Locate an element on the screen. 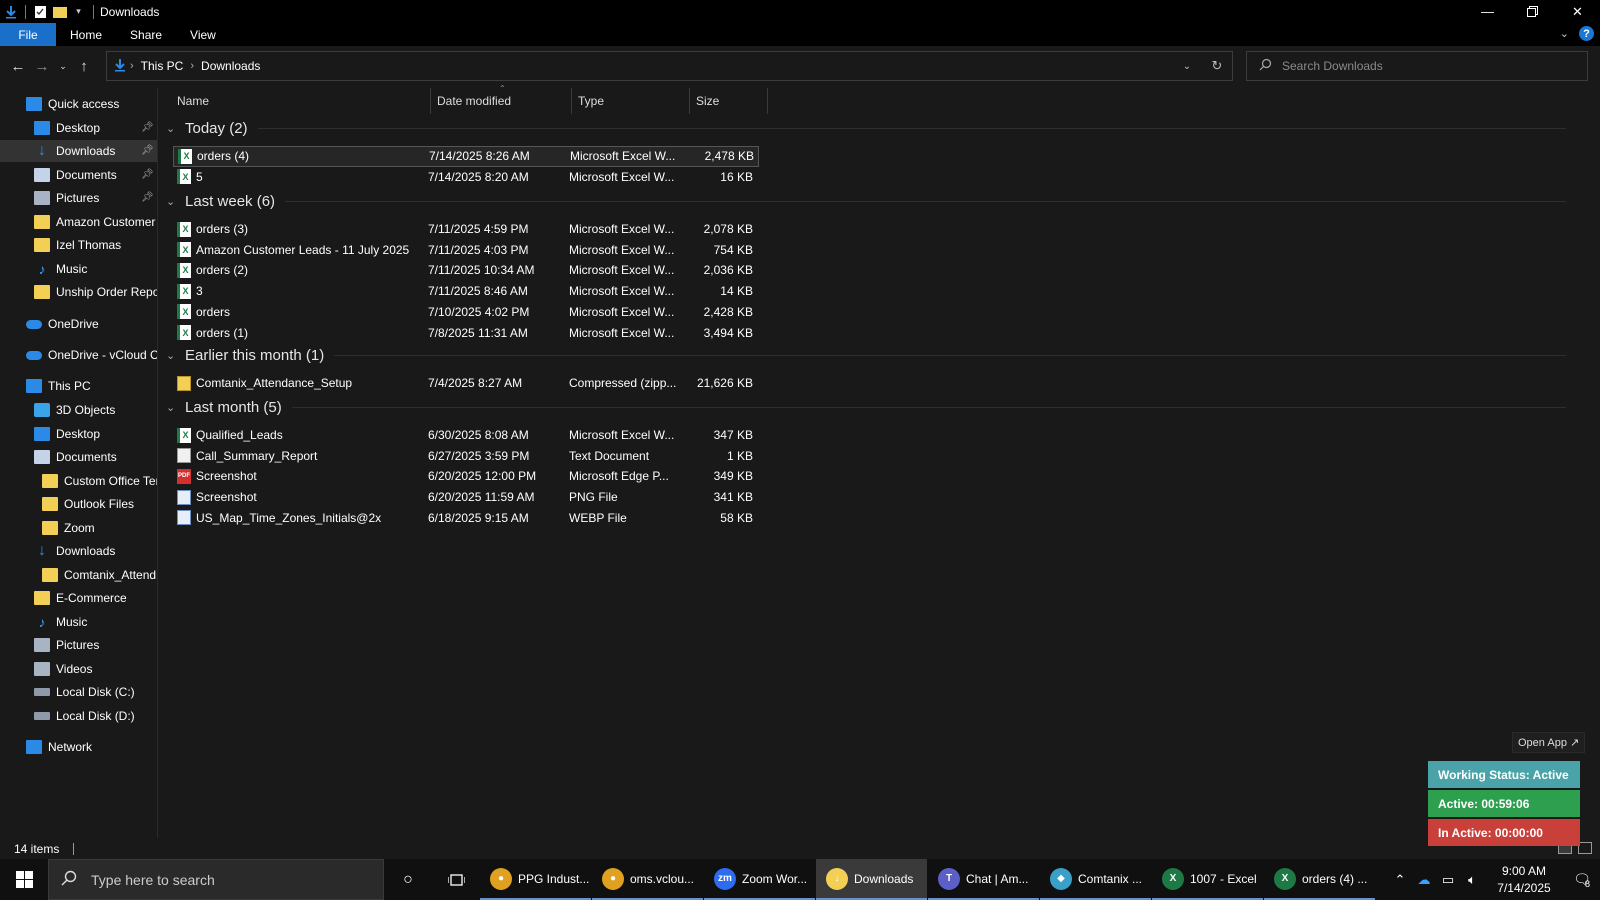 The height and width of the screenshot is (900, 1600). nav-item-local-disk-d: Local Disk (D:) is located at coordinates (78, 716).